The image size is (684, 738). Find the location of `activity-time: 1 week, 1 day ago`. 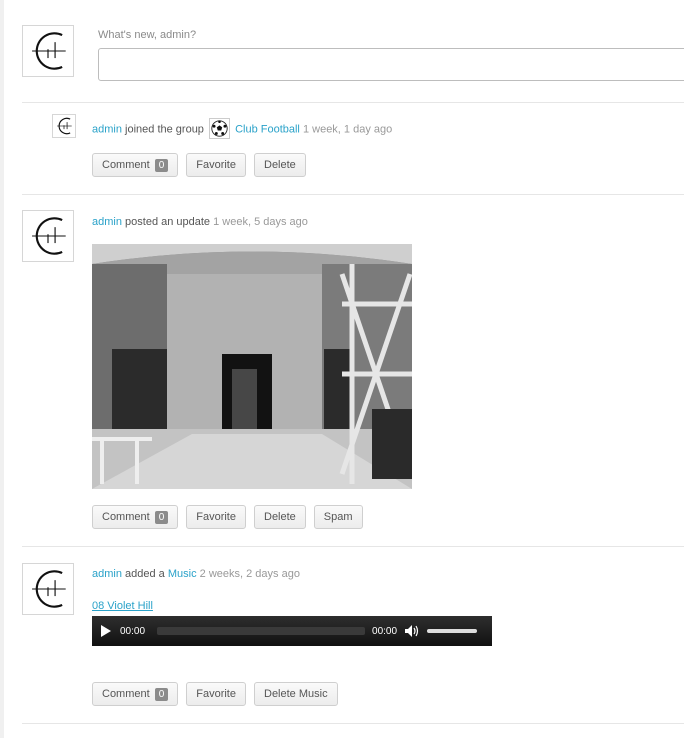

activity-time: 1 week, 1 day ago is located at coordinates (347, 129).